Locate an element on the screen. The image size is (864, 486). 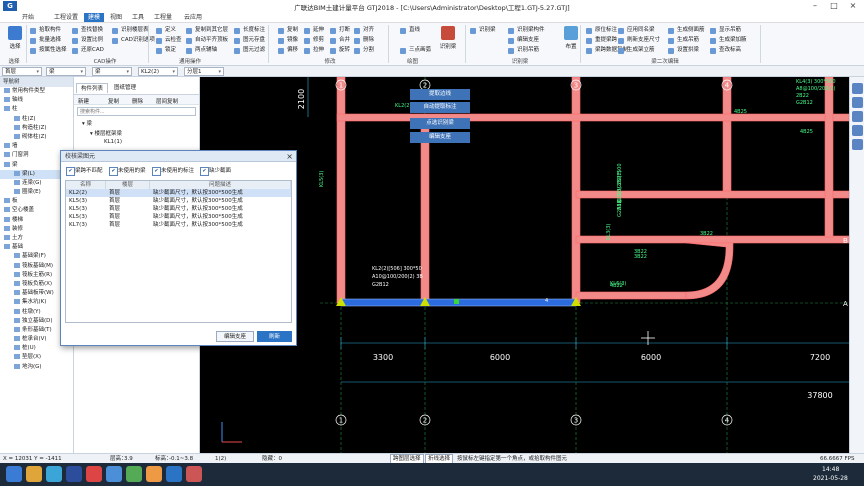
ribbon-col15-item-2: 生成架立筋 is located at coordinates (636, 50).